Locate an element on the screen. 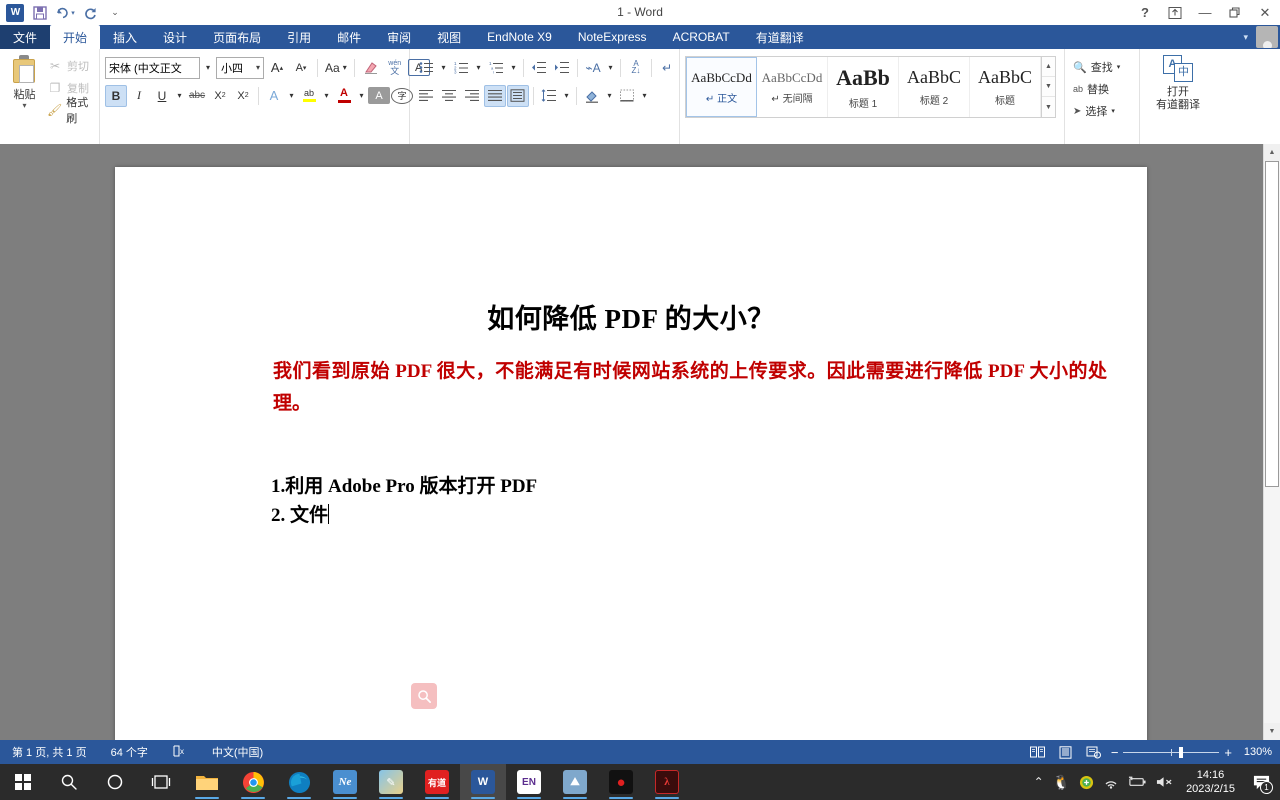 Image resolution: width=1280 pixels, height=800 pixels. tab-youdao-translate: 有道翻译 is located at coordinates (780, 37).